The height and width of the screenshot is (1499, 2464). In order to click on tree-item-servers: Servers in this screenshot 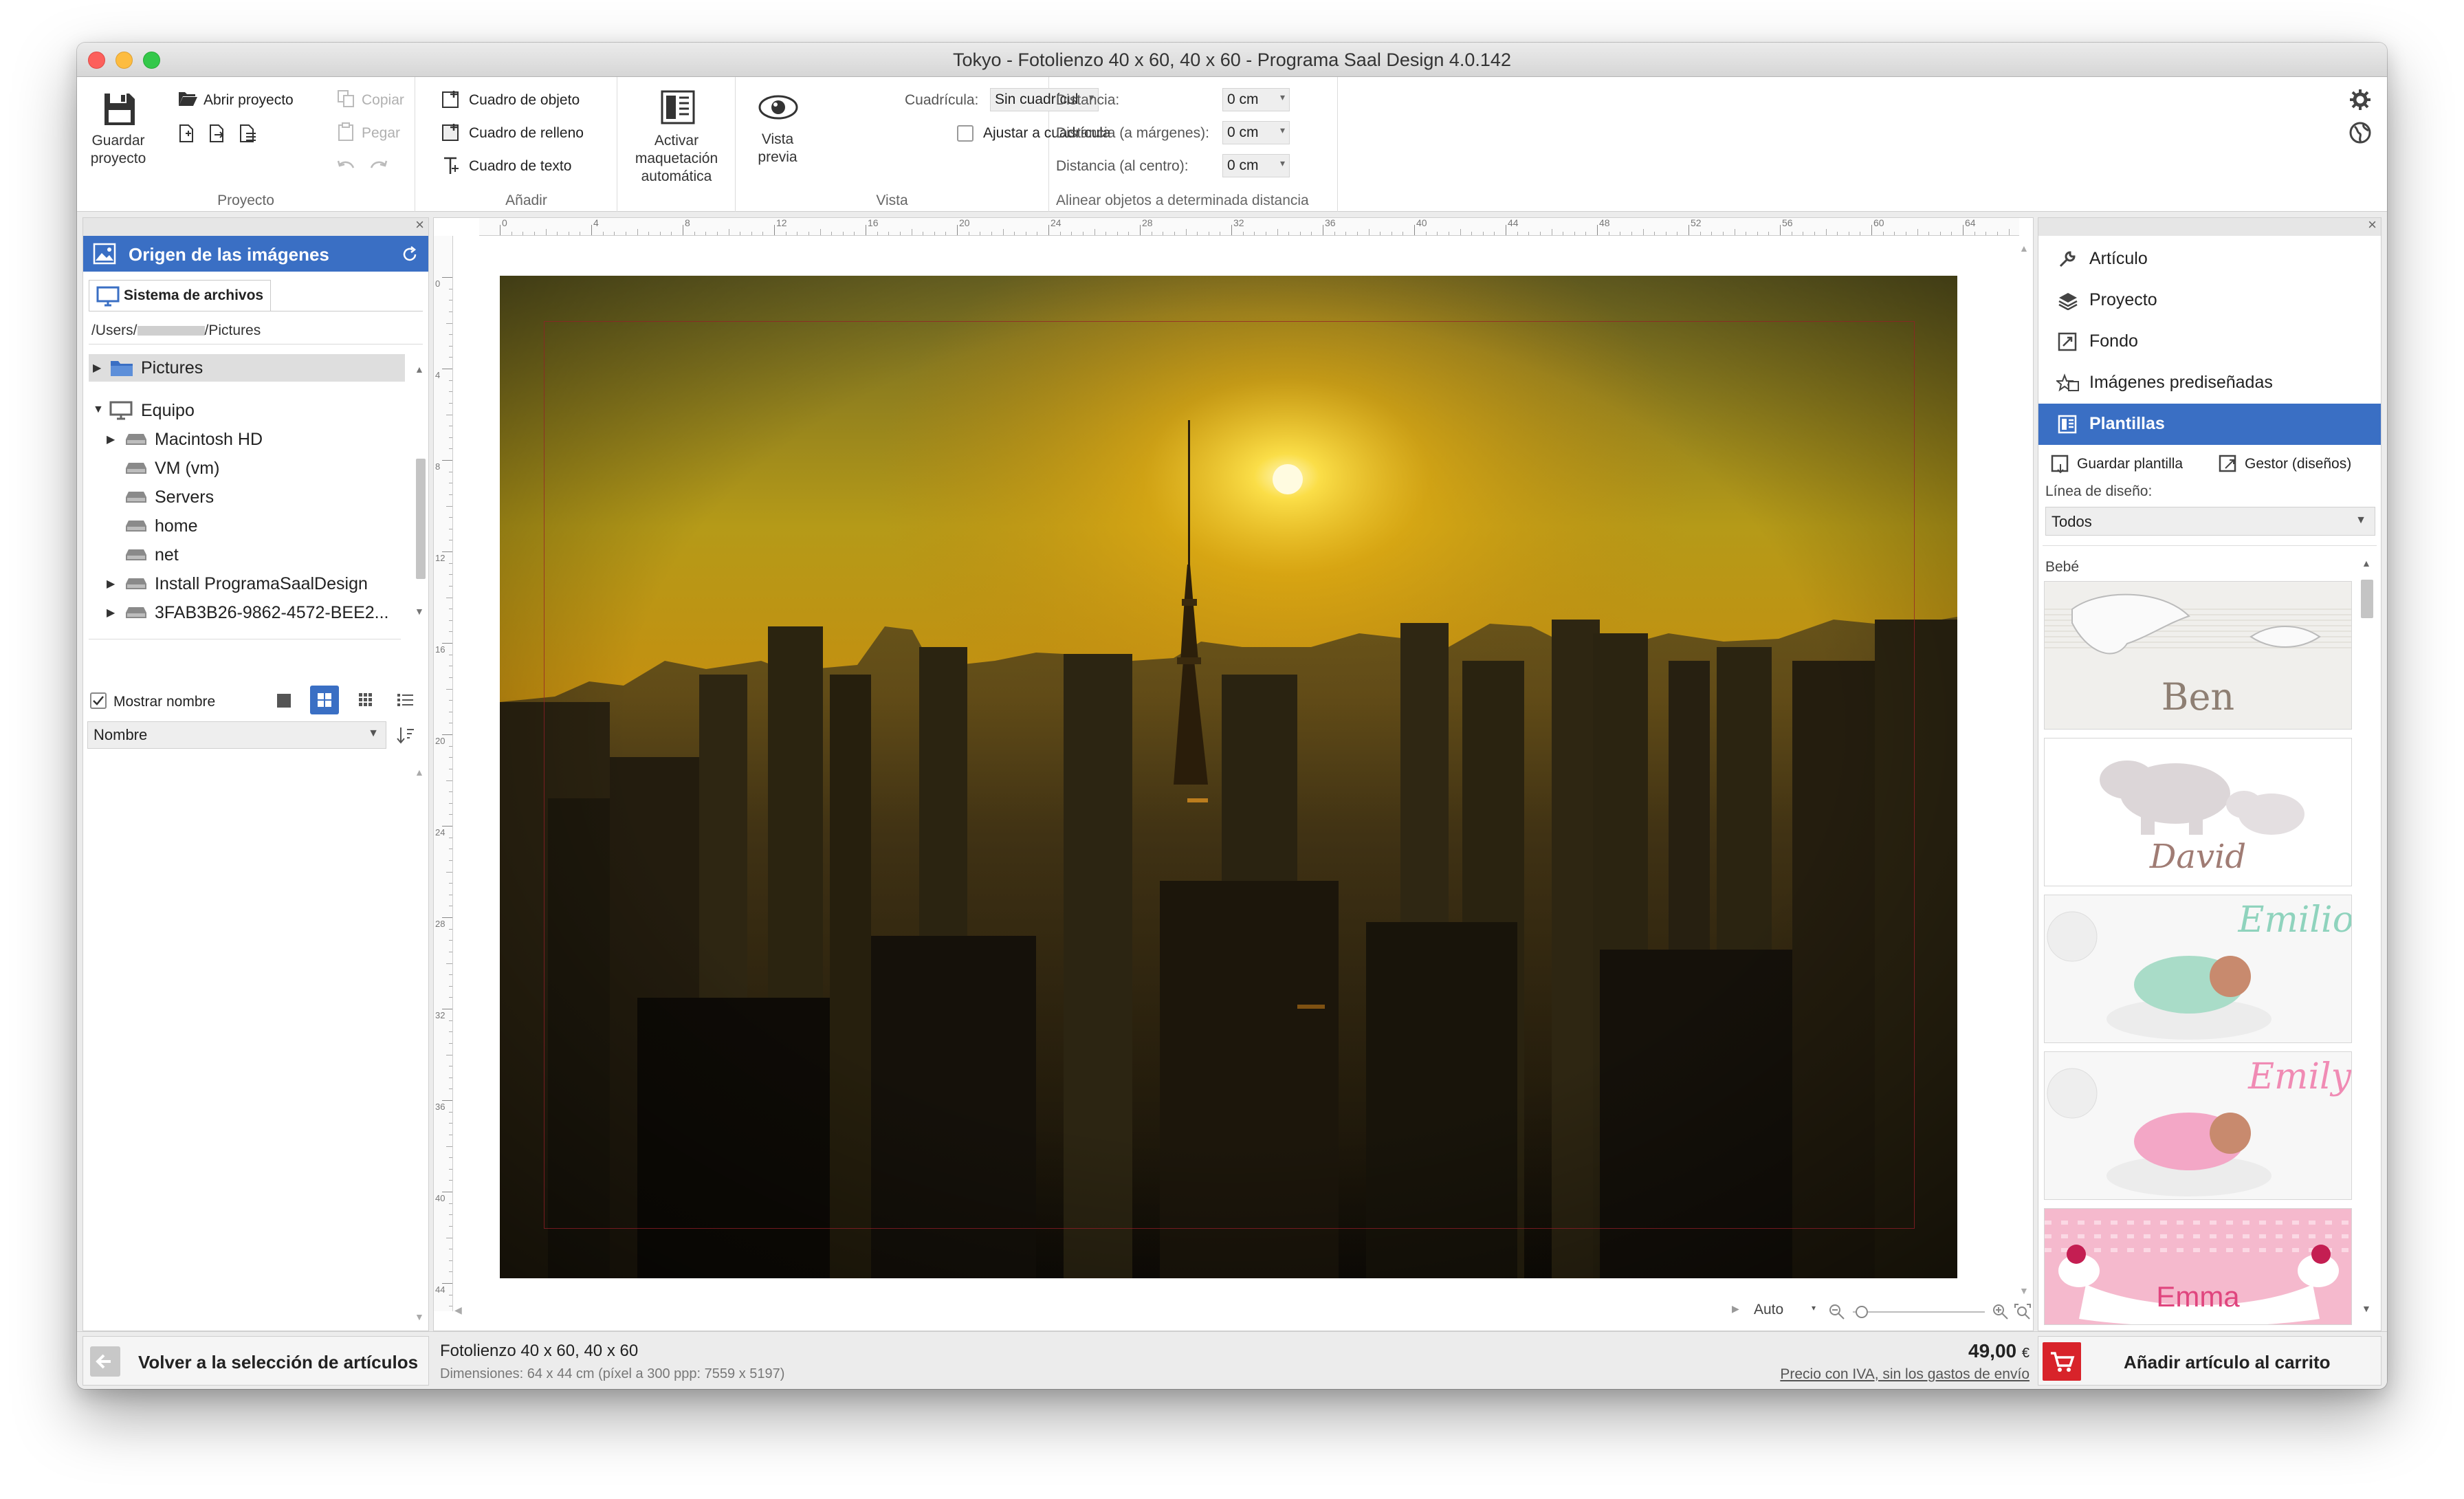, I will do `click(253, 496)`.